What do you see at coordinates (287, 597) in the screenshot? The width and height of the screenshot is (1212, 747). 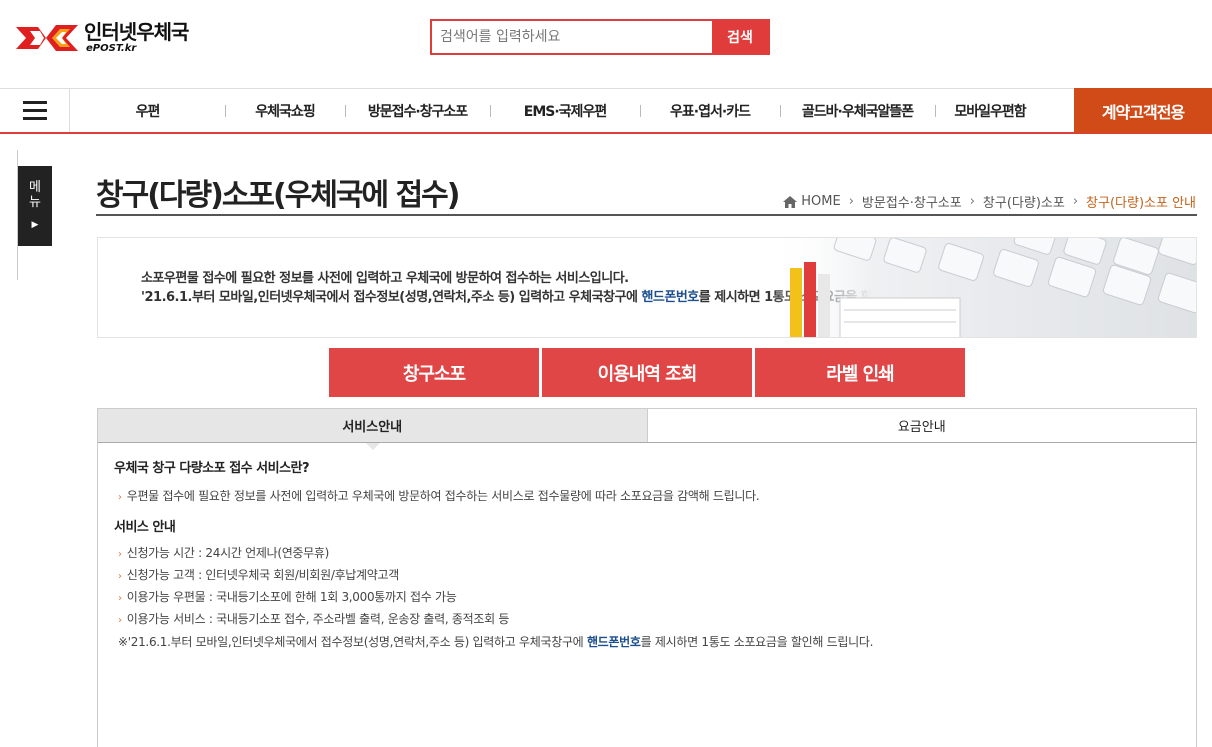 I see `list-item: › 이용가능 우편물 : 국내등기소포에 한해 1회 3,000통까지 접수 가능` at bounding box center [287, 597].